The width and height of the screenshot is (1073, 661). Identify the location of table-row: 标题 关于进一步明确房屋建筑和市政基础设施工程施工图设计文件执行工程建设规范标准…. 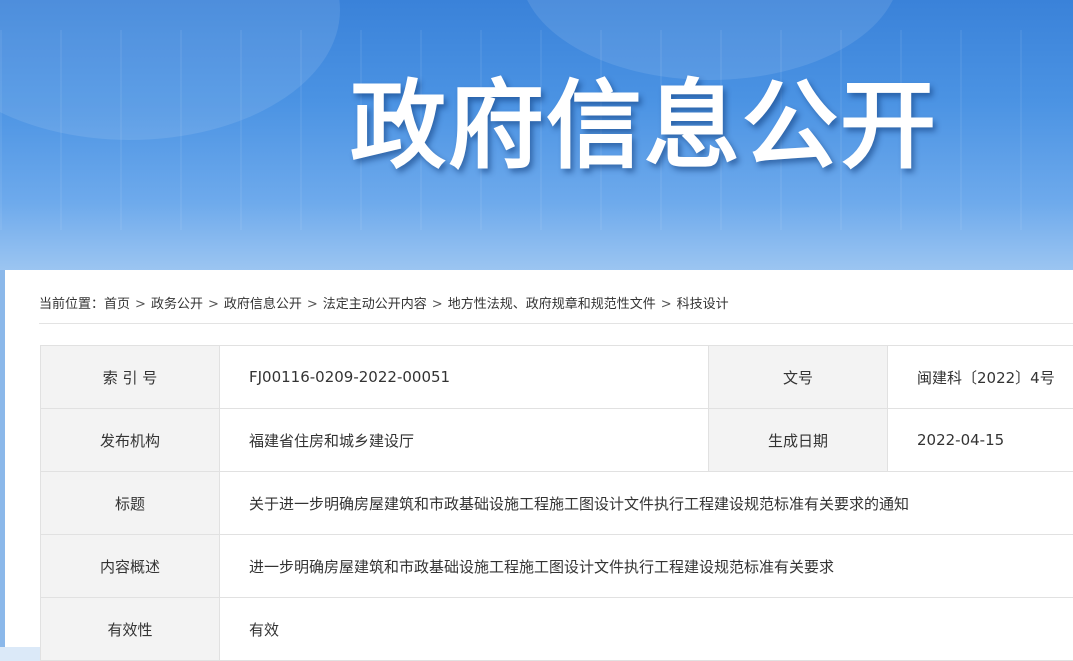
(557, 503).